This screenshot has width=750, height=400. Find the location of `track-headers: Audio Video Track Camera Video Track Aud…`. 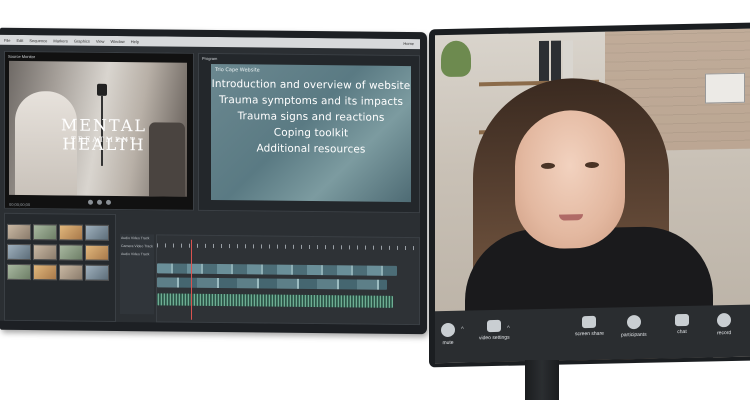

track-headers: Audio Video Track Camera Video Track Aud… is located at coordinates (137, 274).